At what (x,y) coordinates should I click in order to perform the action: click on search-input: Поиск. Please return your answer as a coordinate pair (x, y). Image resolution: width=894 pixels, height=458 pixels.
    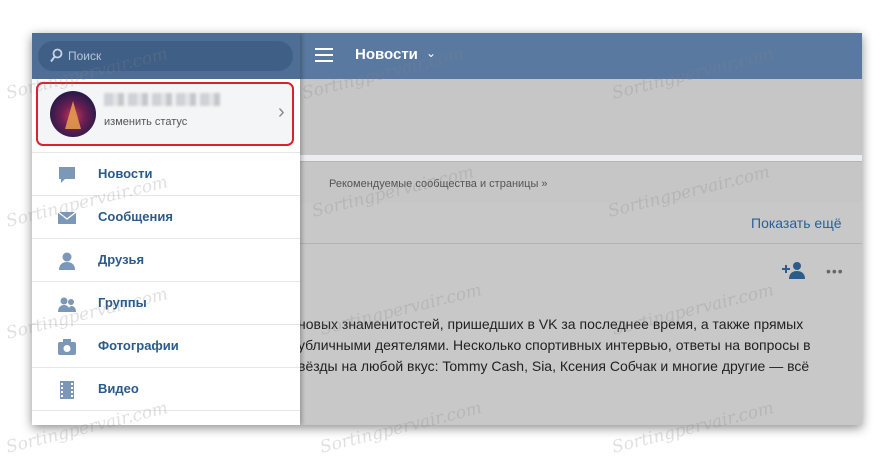
    Looking at the image, I should click on (165, 56).